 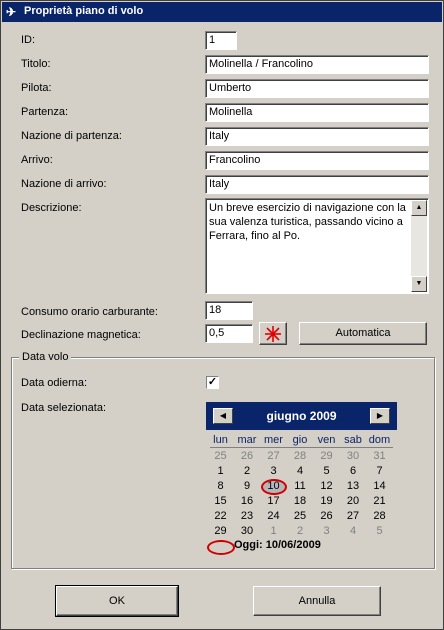 I want to click on calendar-day: 12, so click(x=326, y=486).